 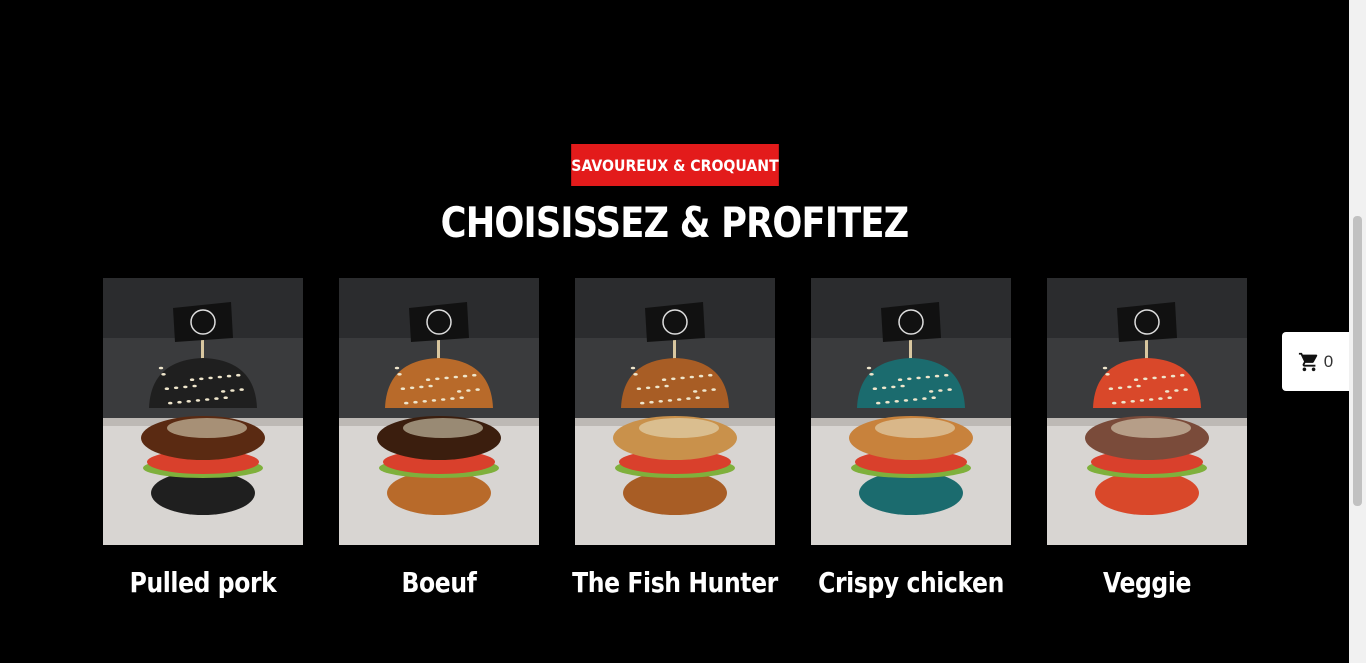 I want to click on section-badge: SAVOUREUX & CROQUANT, so click(x=675, y=165).